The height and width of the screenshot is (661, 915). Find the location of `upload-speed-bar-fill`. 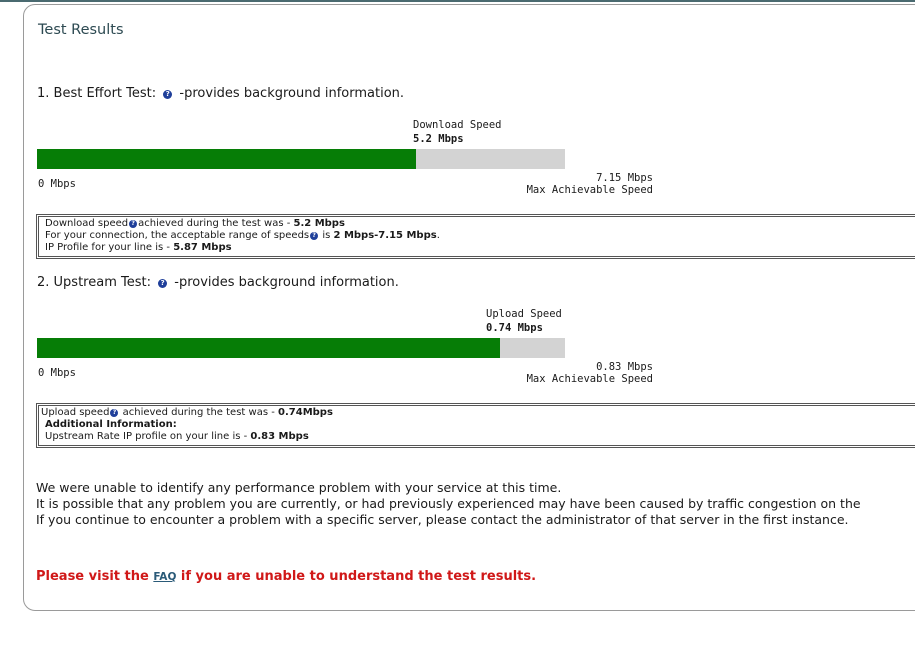

upload-speed-bar-fill is located at coordinates (269, 348).